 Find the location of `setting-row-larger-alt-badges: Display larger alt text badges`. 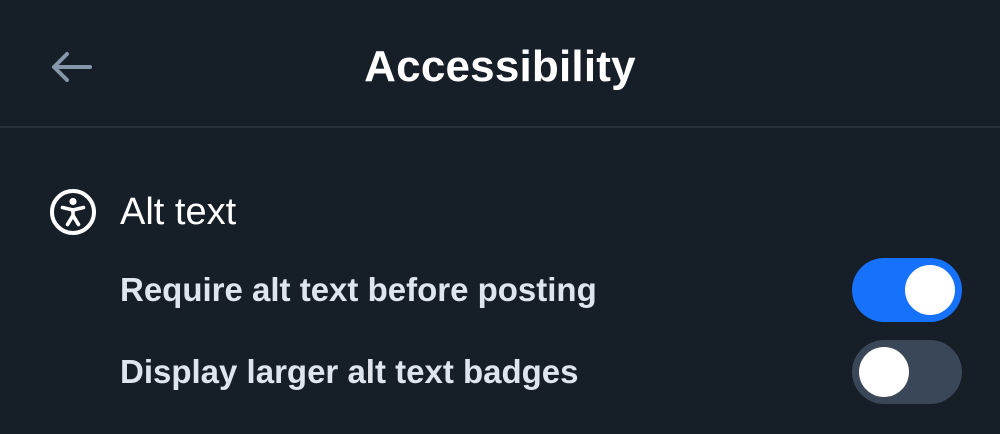

setting-row-larger-alt-badges: Display larger alt text badges is located at coordinates (541, 372).